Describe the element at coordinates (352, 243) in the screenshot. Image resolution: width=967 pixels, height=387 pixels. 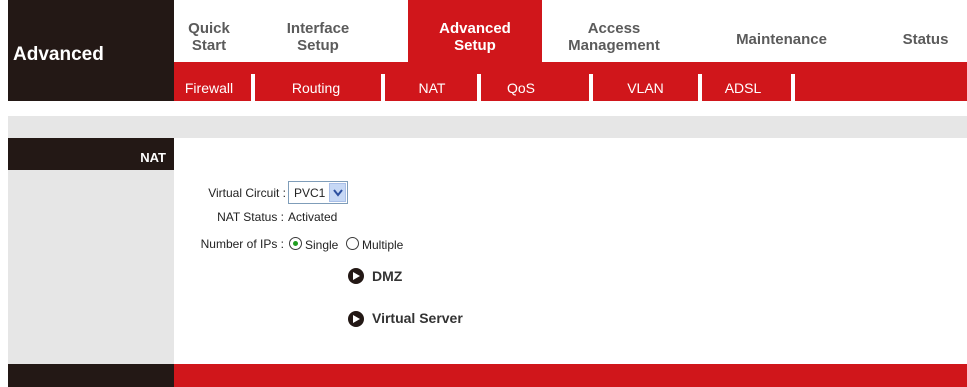
I see `radio-multiple` at that location.